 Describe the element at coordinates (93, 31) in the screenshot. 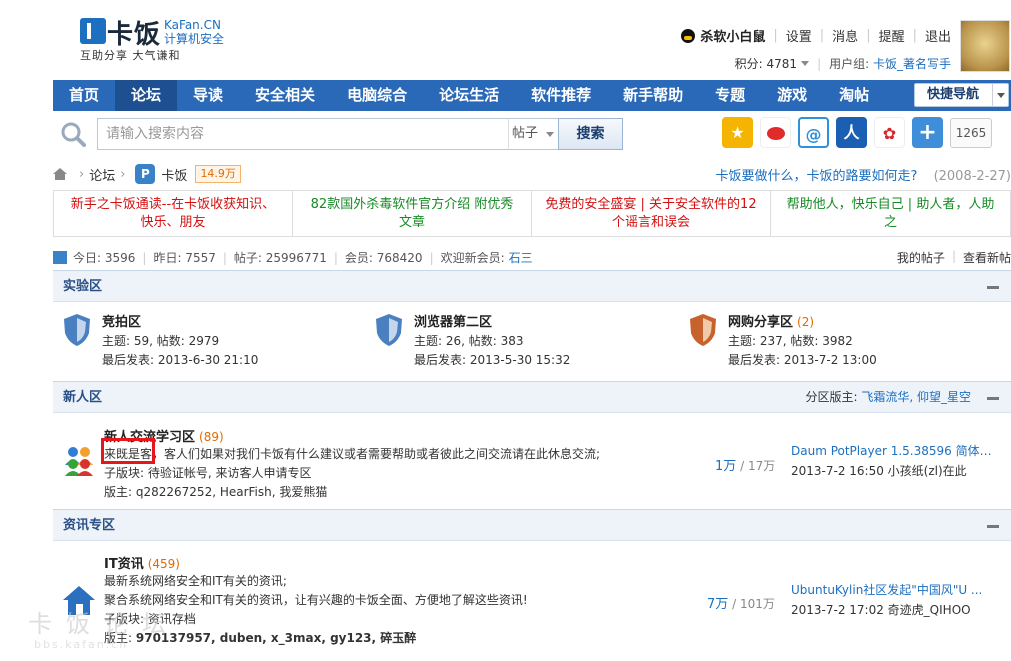

I see `kafan-logo-icon` at that location.